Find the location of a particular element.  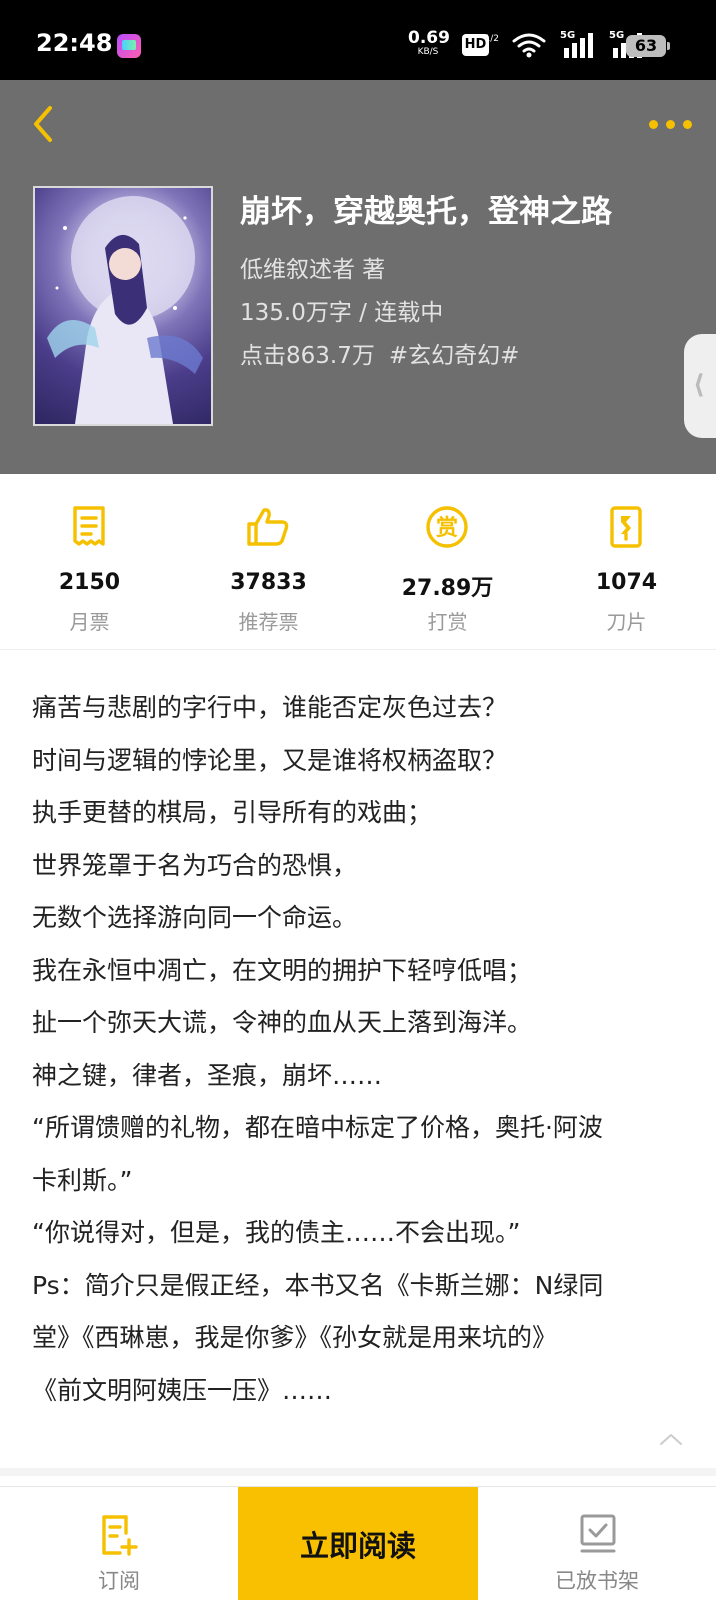

book-cover is located at coordinates (123, 306).